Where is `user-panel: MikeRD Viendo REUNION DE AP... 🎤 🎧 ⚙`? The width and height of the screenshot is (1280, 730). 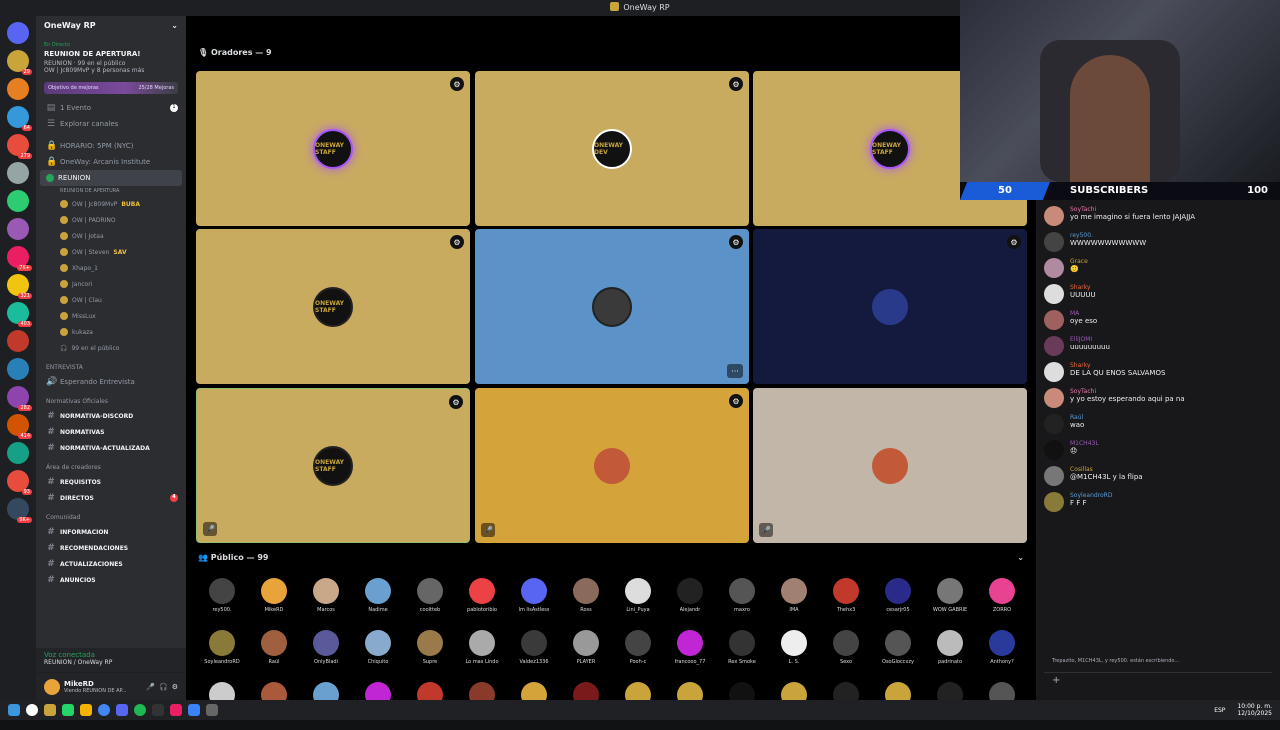 user-panel: MikeRD Viendo REUNION DE AP... 🎤 🎧 ⚙ is located at coordinates (111, 686).